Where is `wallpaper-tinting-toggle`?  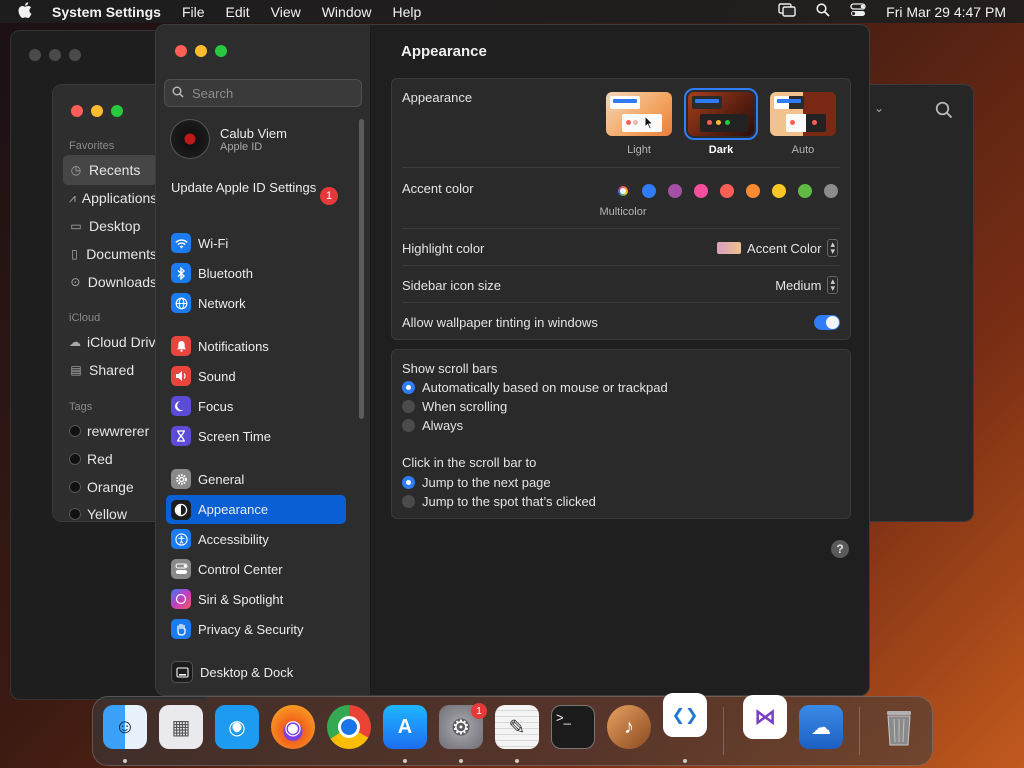
wallpaper-tinting-toggle is located at coordinates (827, 322).